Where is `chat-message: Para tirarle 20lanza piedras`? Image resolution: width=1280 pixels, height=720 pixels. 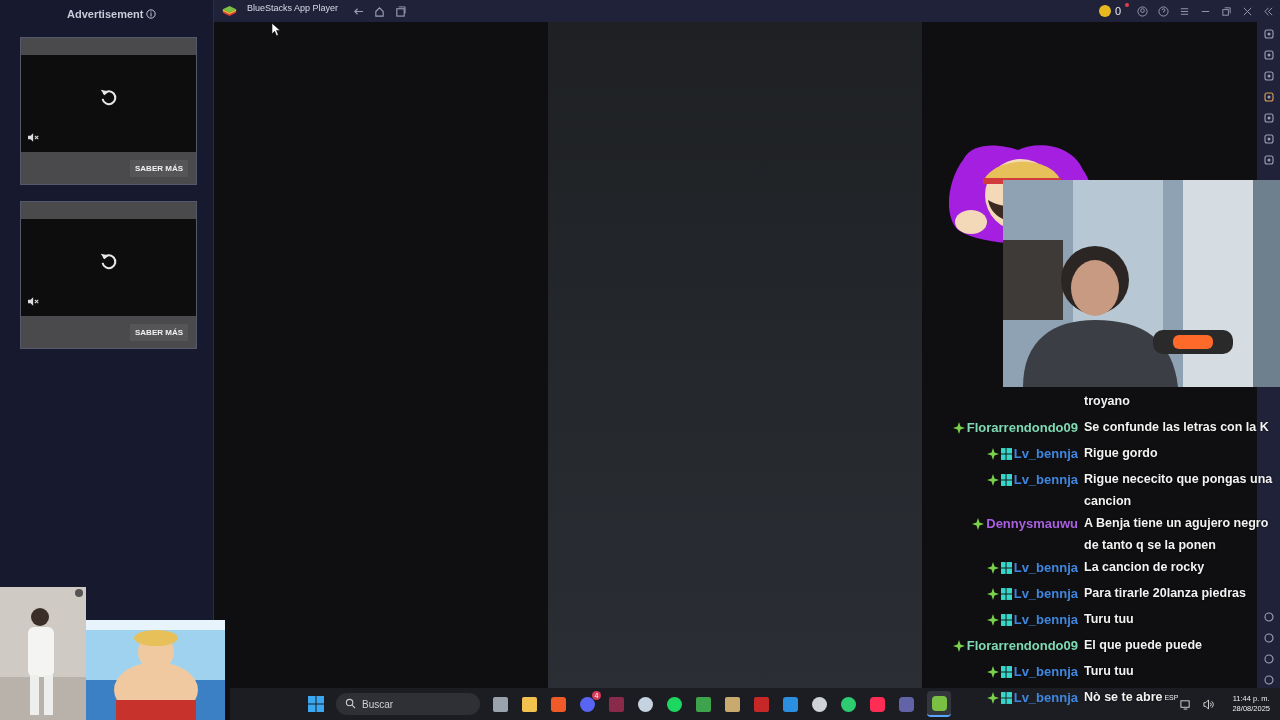 chat-message: Para tirarle 20lanza piedras is located at coordinates (1165, 593).